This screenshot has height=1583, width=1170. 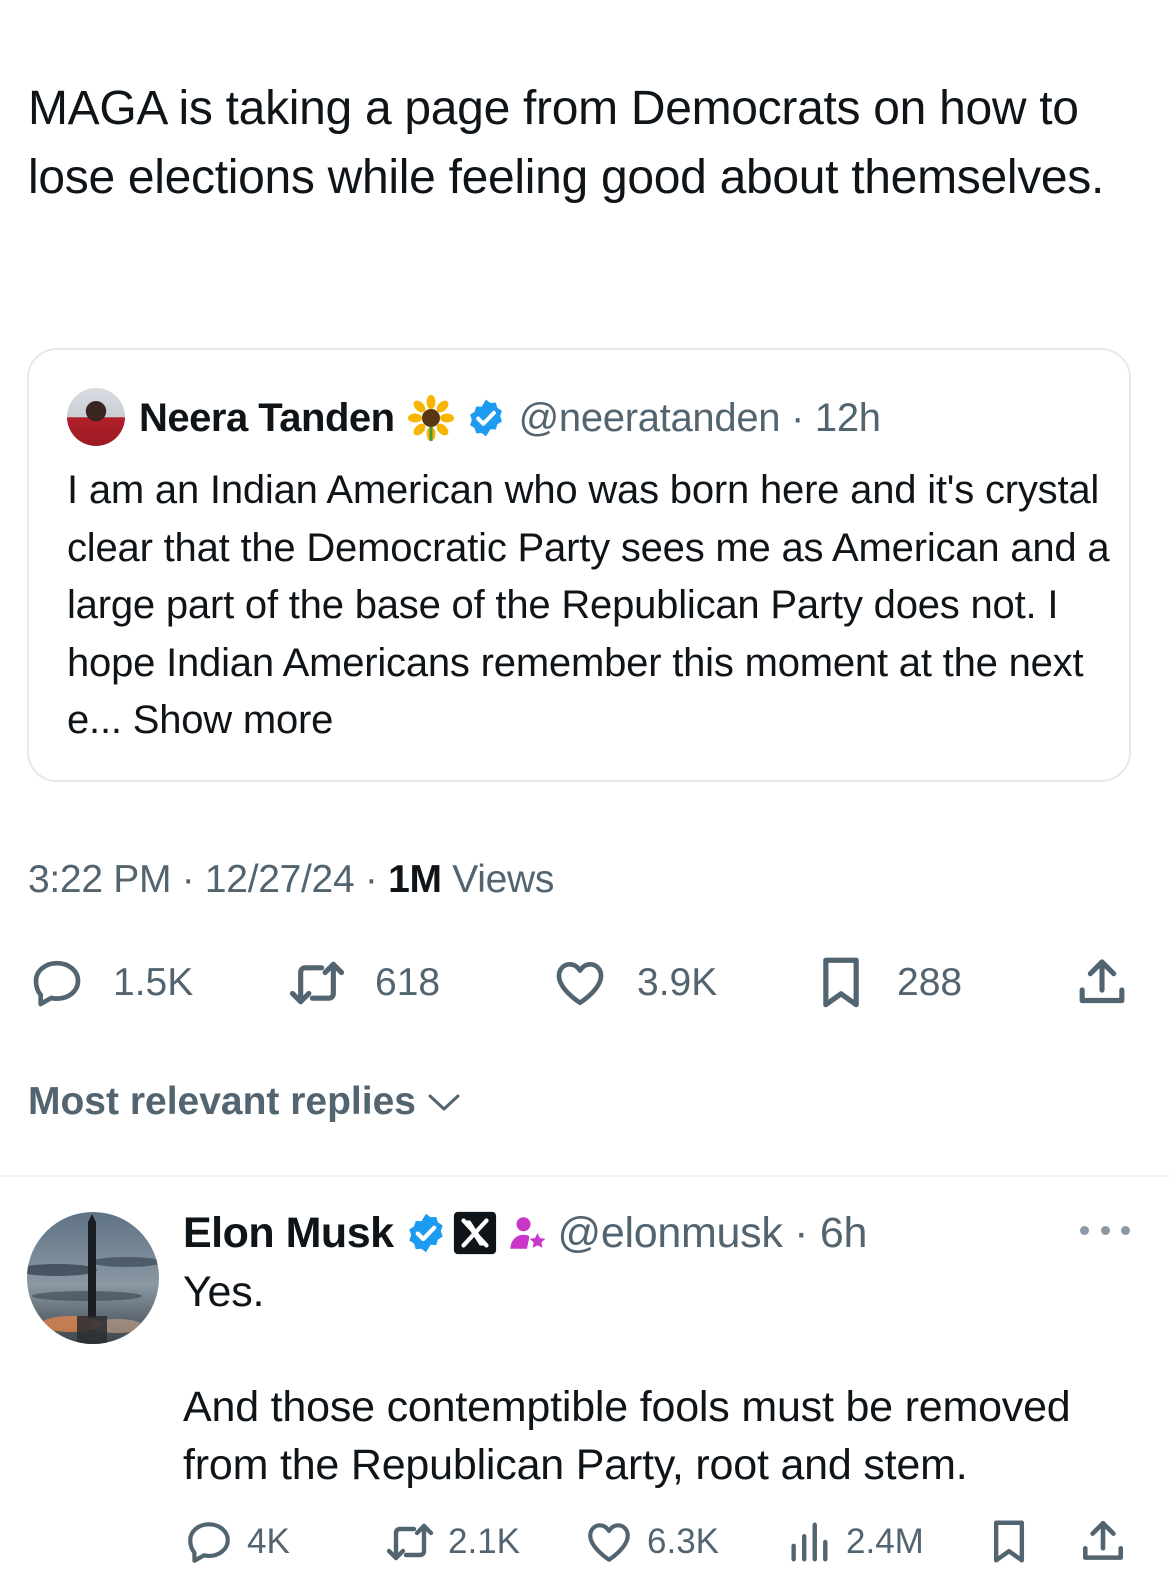 What do you see at coordinates (634, 983) in the screenshot?
I see `like-button: 3.9K` at bounding box center [634, 983].